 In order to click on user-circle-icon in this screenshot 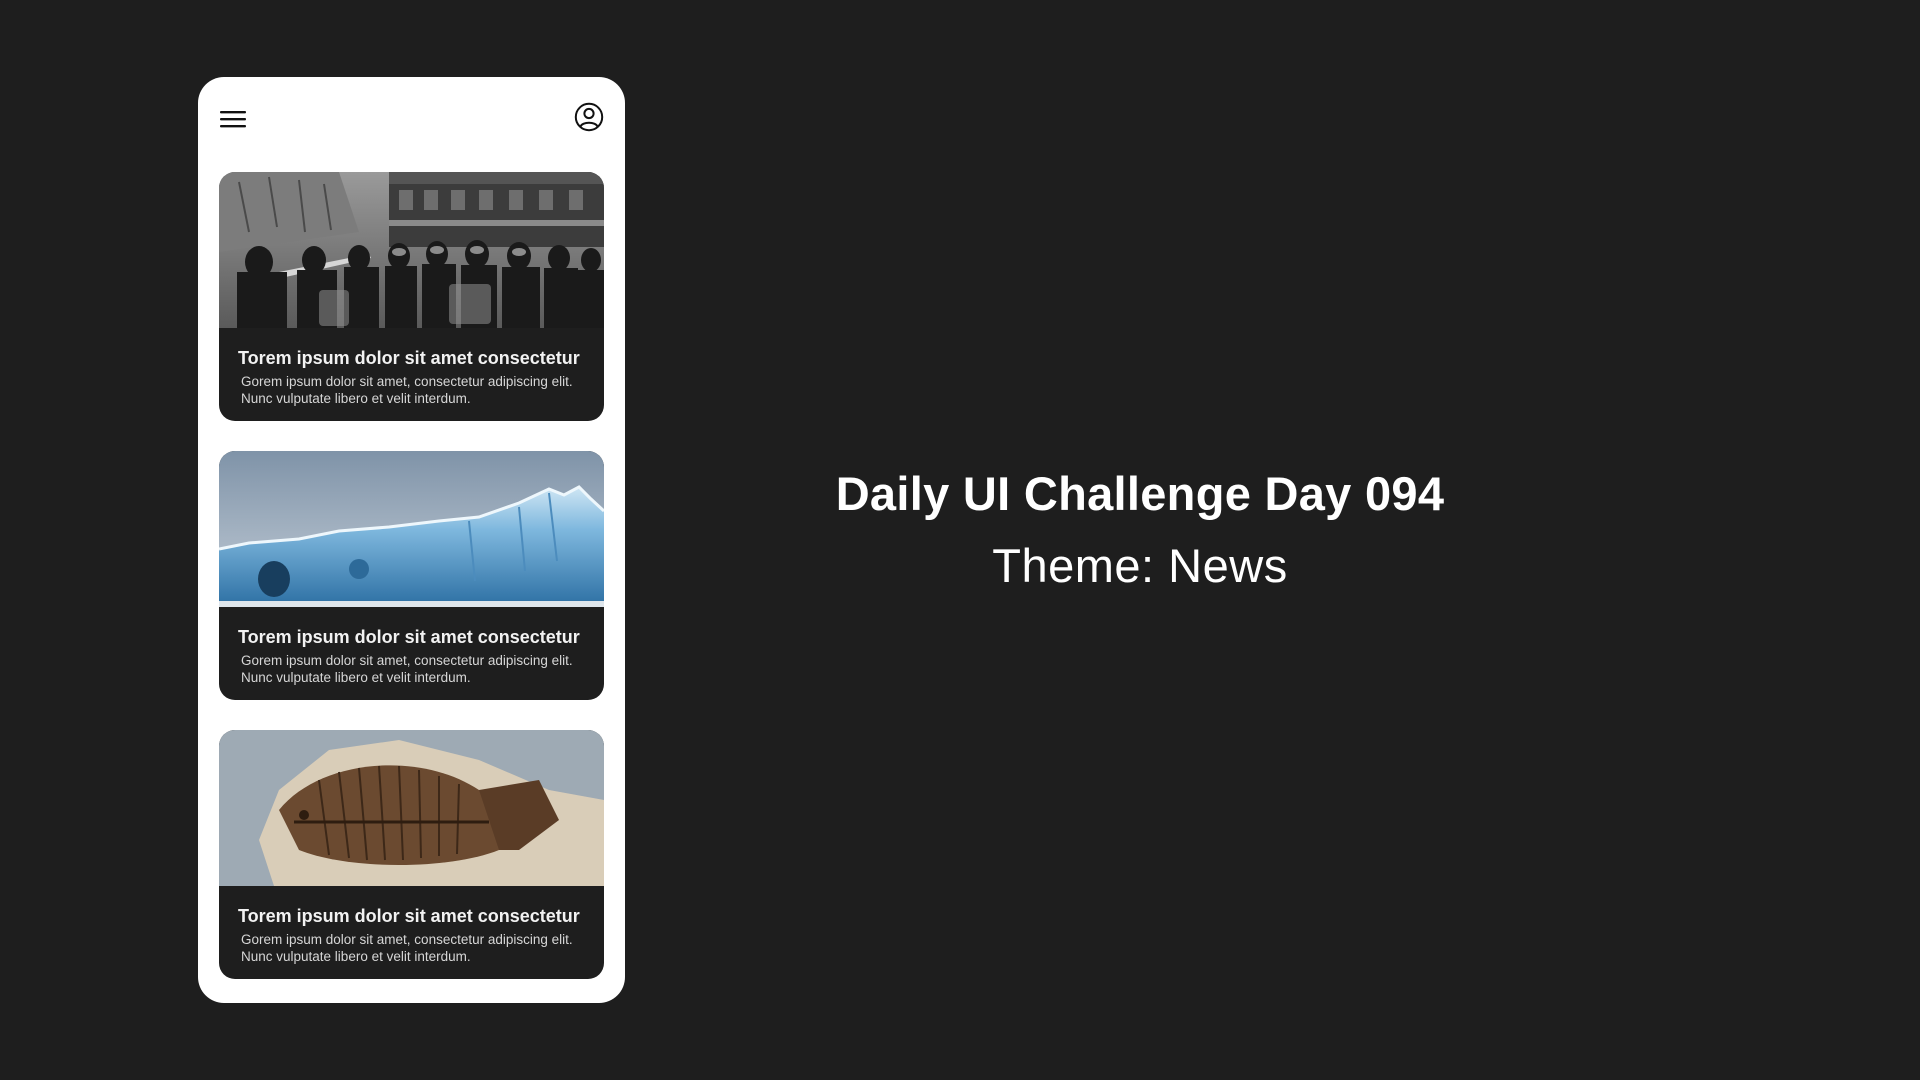, I will do `click(589, 117)`.